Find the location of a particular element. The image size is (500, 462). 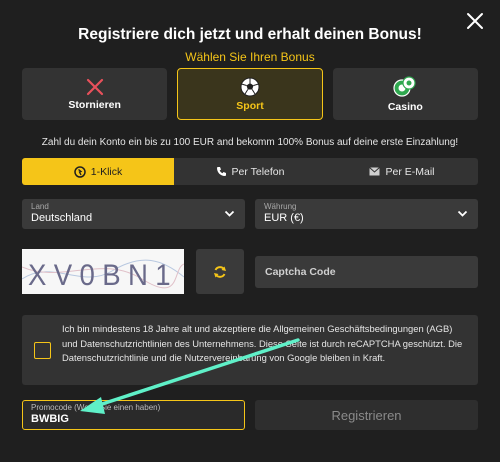

tab-phone: Per Telefon is located at coordinates (250, 171).